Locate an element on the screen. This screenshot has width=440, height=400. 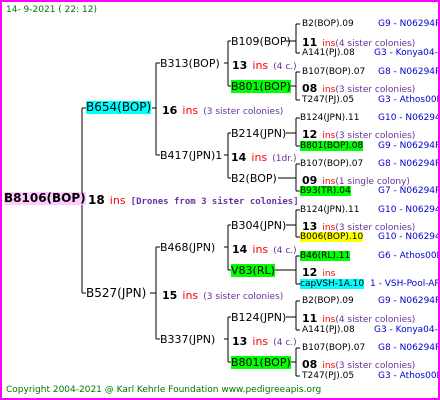
g4-queen-13: B2(BOP).09 G9 - N06294R is located at coordinates (370, 301).